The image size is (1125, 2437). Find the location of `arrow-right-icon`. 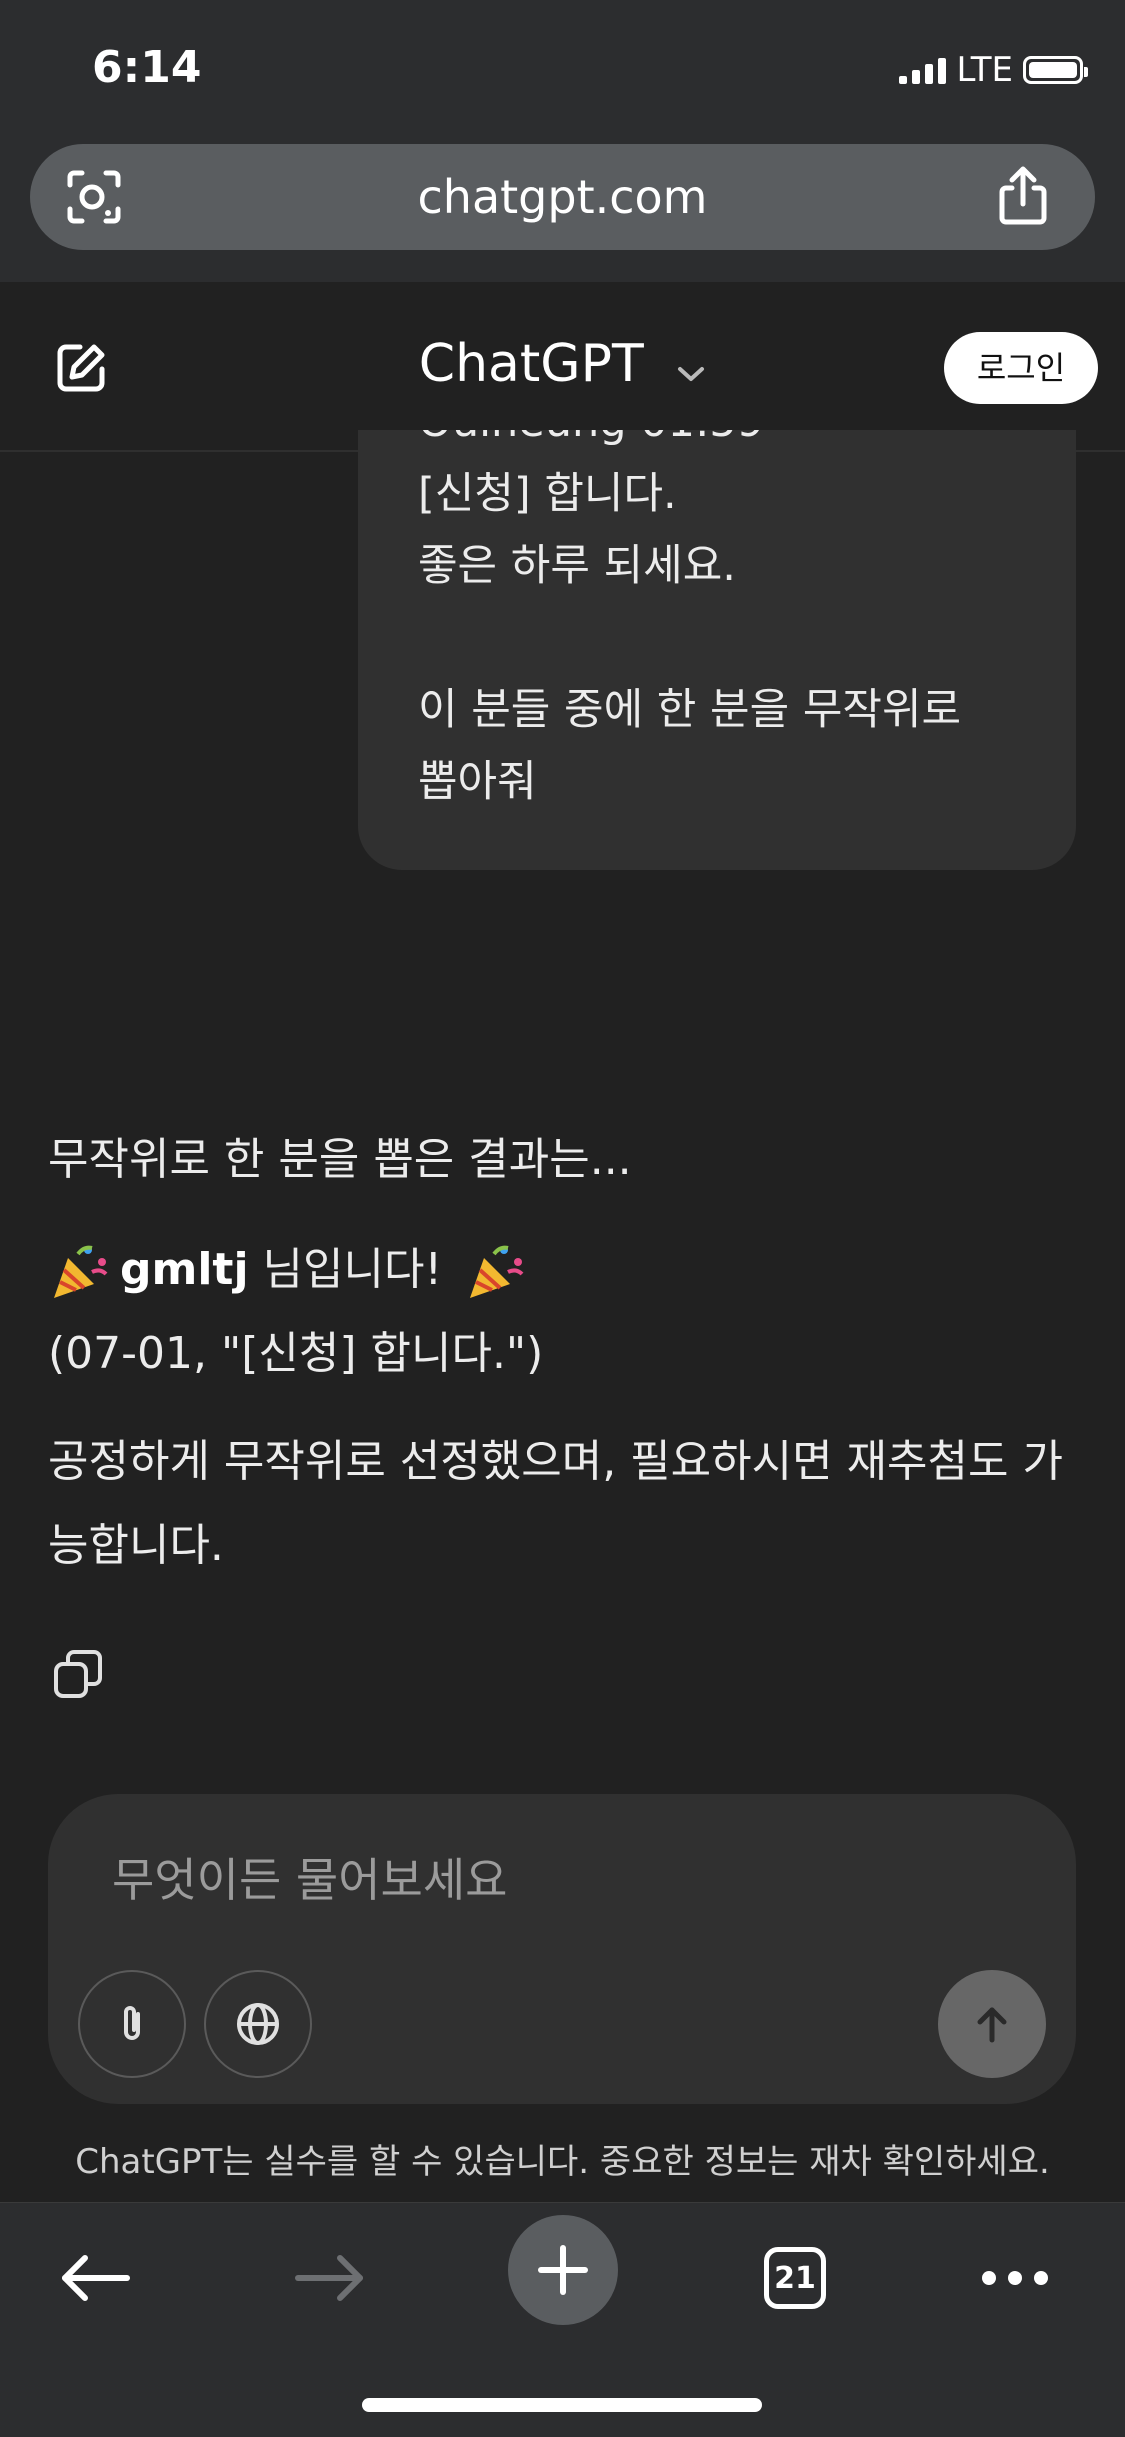

arrow-right-icon is located at coordinates (329, 2278).